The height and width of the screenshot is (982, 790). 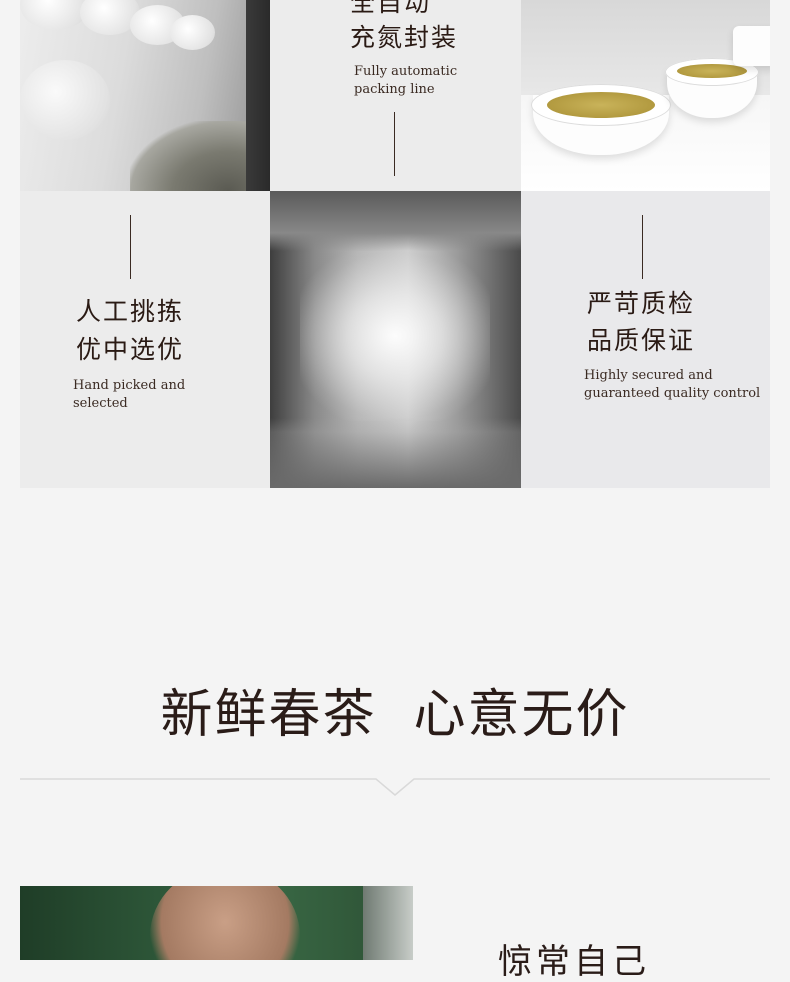 What do you see at coordinates (394, 89) in the screenshot?
I see `packing-subtitle-line-2: packing line` at bounding box center [394, 89].